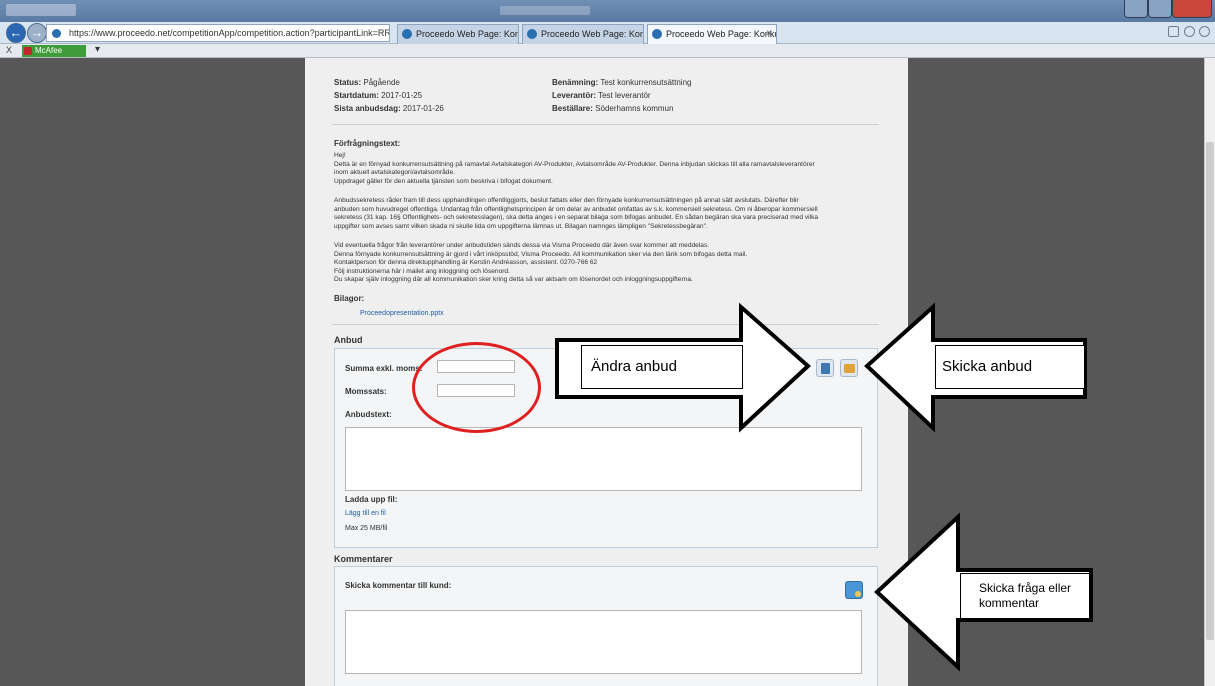 The image size is (1215, 686). I want to click on edit-bid-callout: Ändra anbud, so click(662, 367).